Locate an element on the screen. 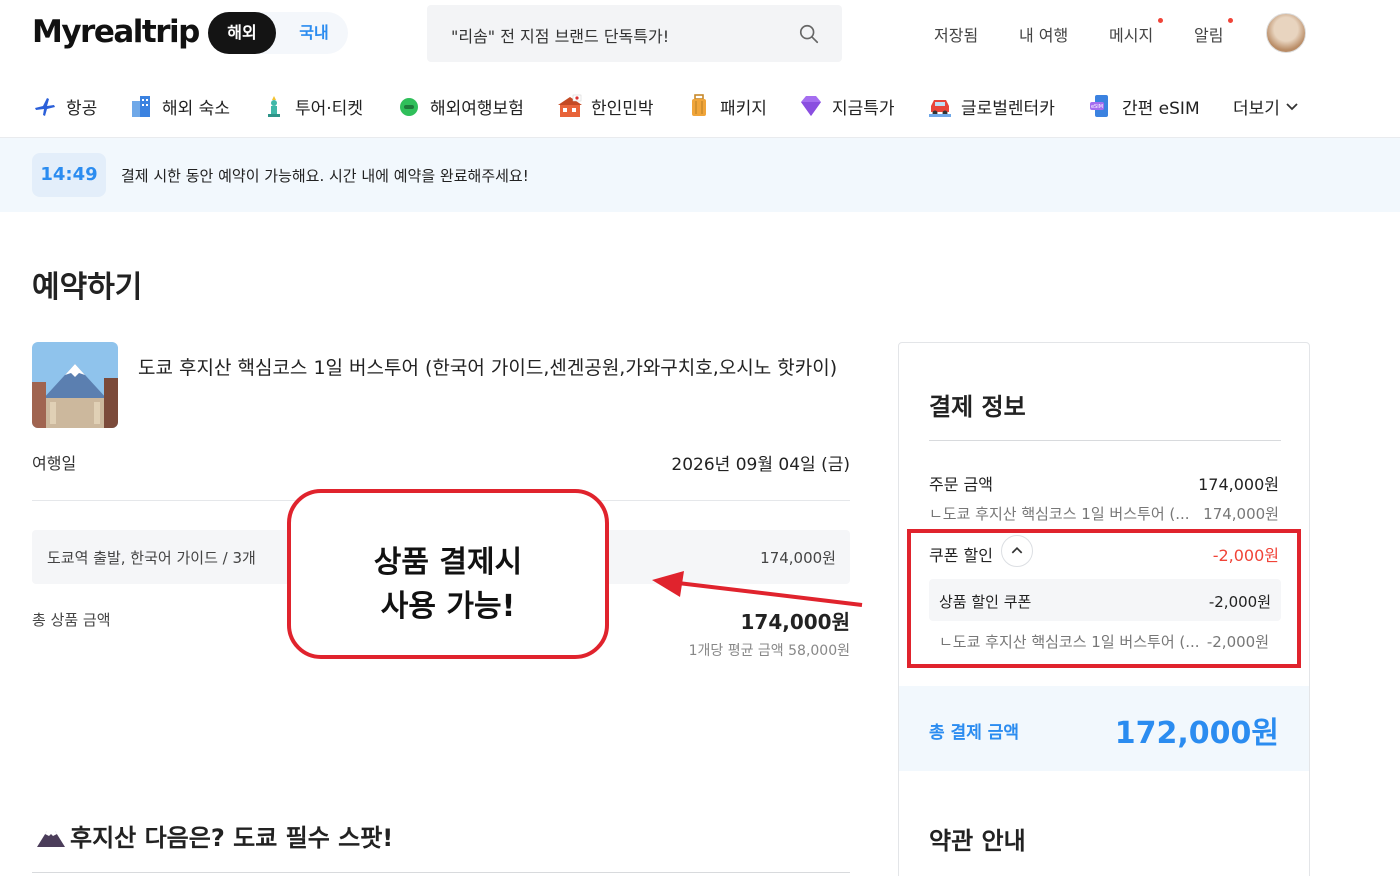  category-tours: 투어·티켓 is located at coordinates (312, 106).